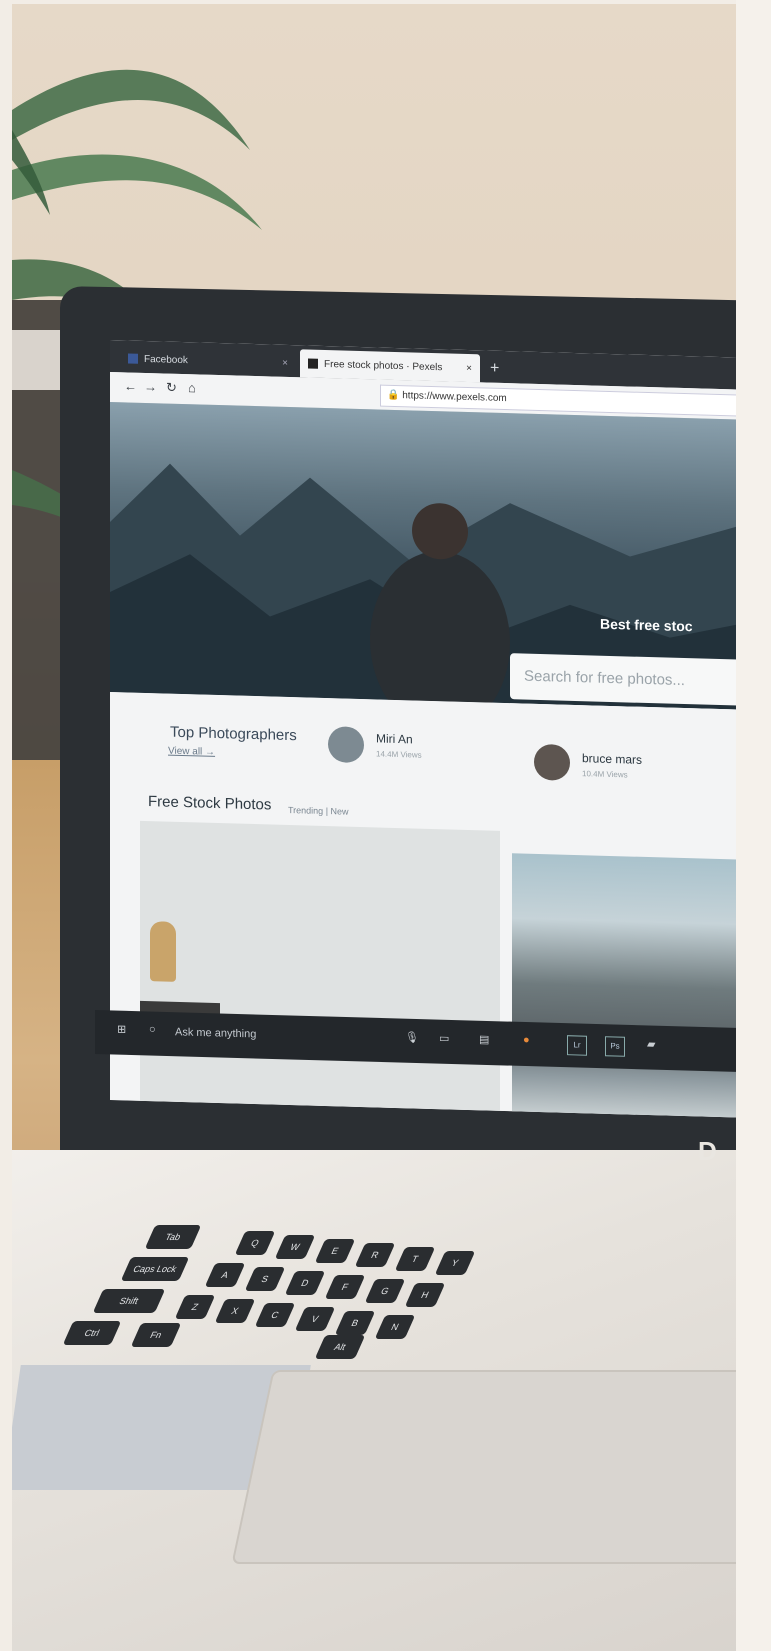  I want to click on trending-new-filter: Trending | New, so click(318, 811).